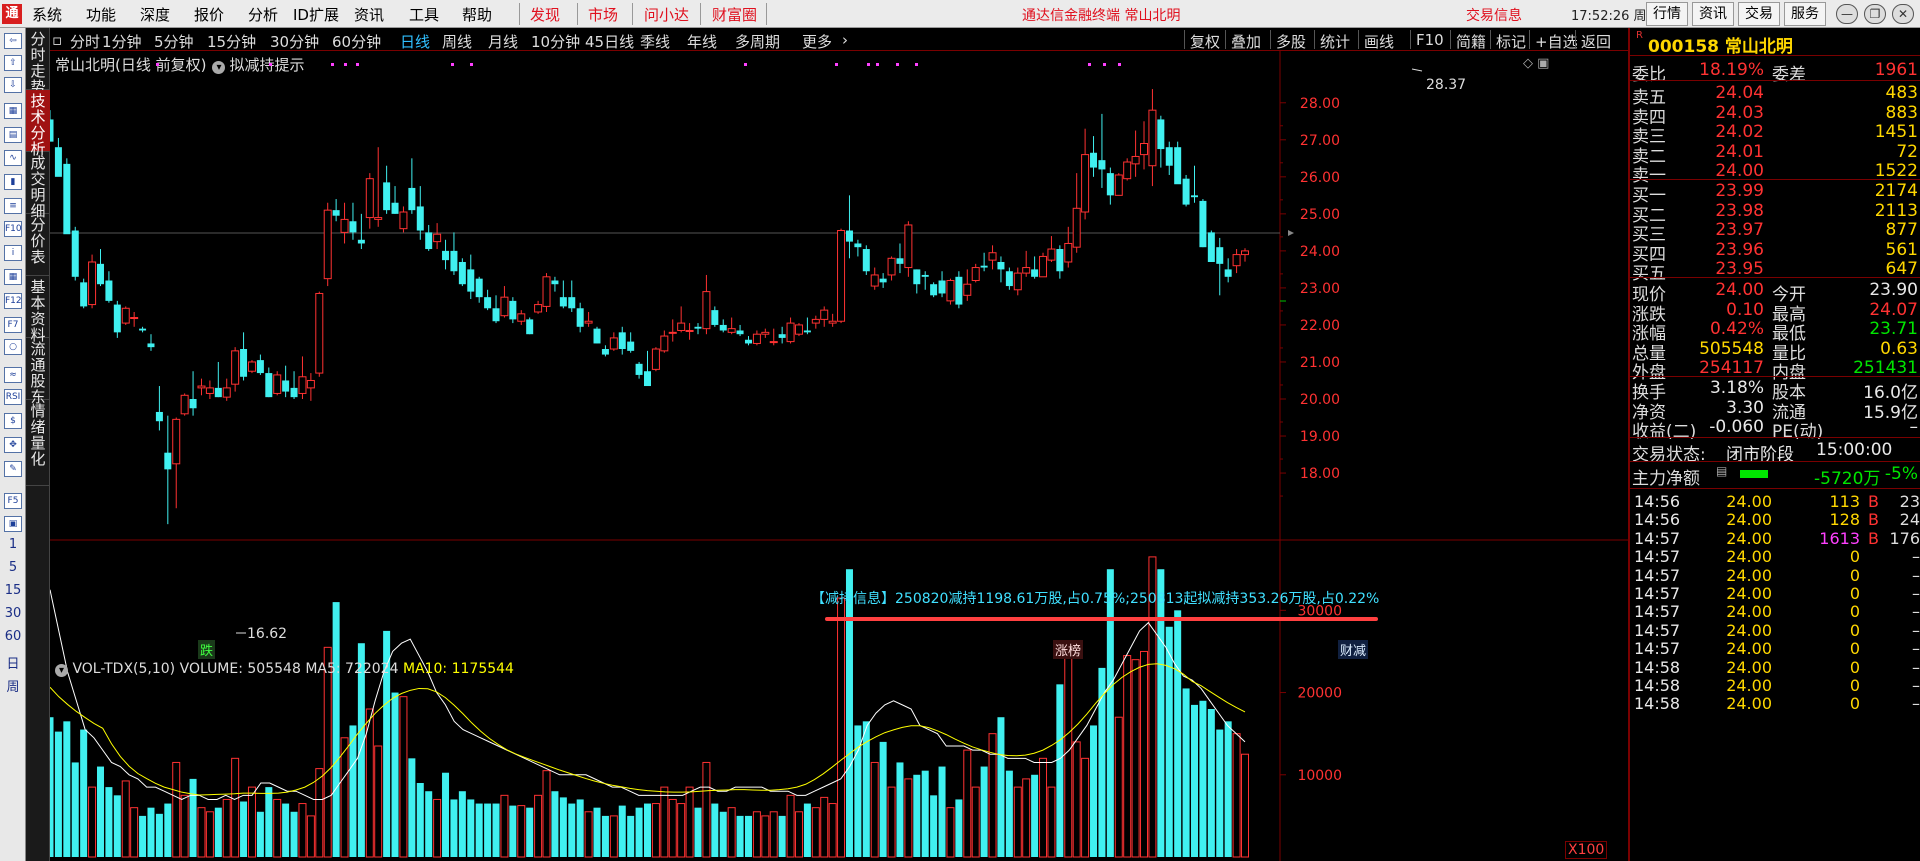 Image resolution: width=1920 pixels, height=861 pixels. I want to click on vtab-3: 分价表, so click(38, 245).